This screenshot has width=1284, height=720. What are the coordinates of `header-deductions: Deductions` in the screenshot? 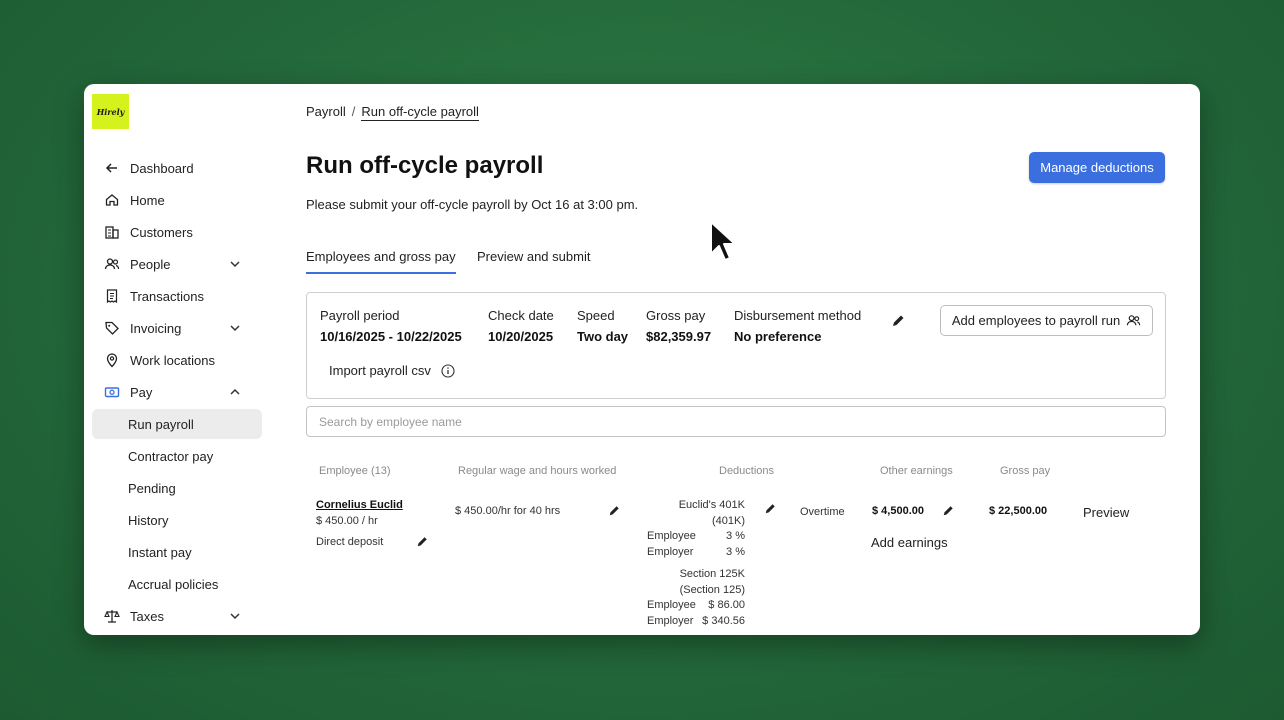 It's located at (747, 471).